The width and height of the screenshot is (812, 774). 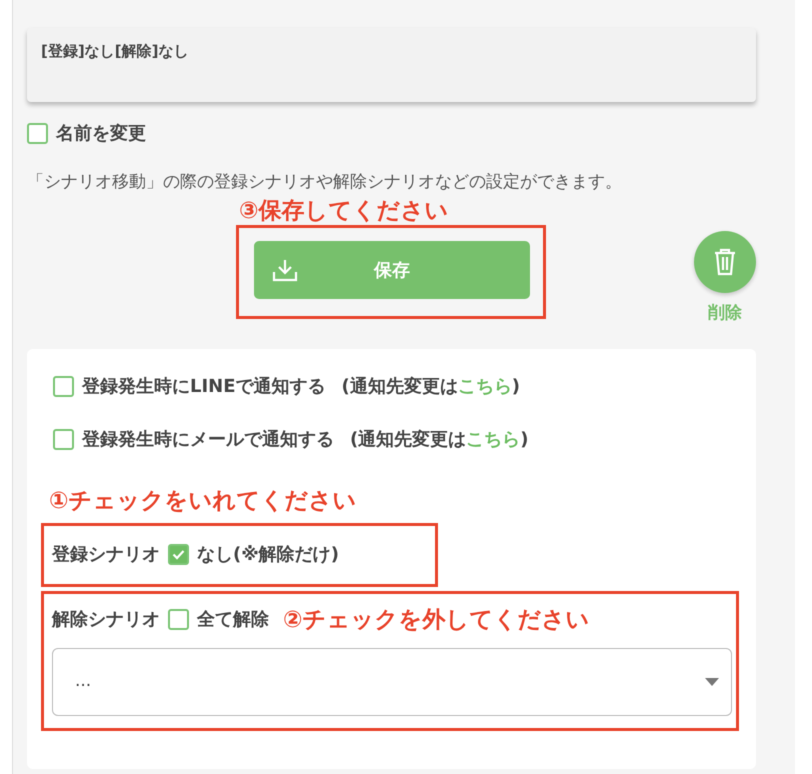 What do you see at coordinates (202, 500) in the screenshot?
I see `annotation-text: ①チェックをいれてください` at bounding box center [202, 500].